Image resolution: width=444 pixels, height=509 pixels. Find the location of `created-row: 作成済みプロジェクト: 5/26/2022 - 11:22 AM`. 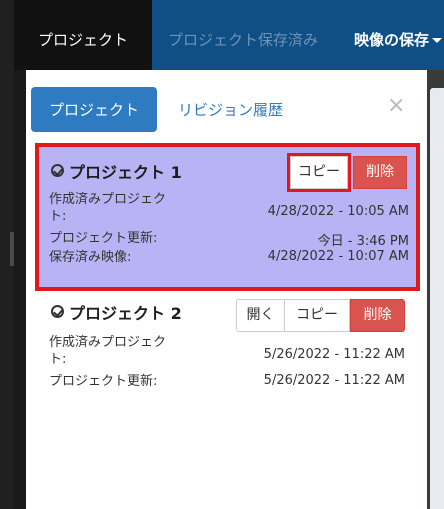

created-row: 作成済みプロジェクト: 5/26/2022 - 11:22 AM is located at coordinates (227, 352).